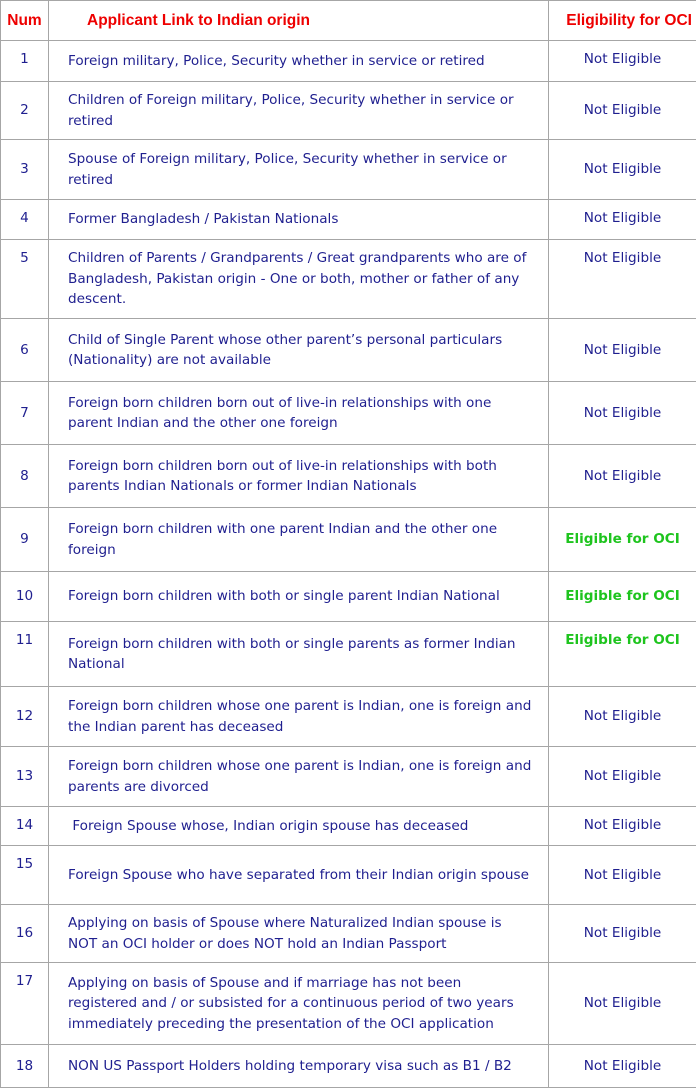 The width and height of the screenshot is (696, 1088). I want to click on header-num: Num, so click(24, 20).